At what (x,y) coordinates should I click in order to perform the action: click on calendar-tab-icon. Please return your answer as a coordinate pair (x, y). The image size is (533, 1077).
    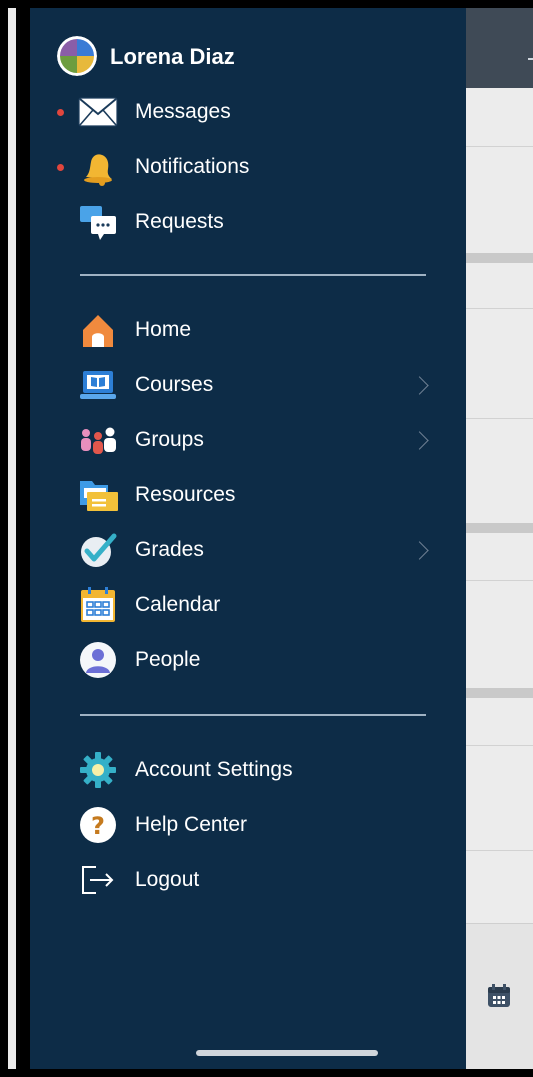
    Looking at the image, I should click on (499, 996).